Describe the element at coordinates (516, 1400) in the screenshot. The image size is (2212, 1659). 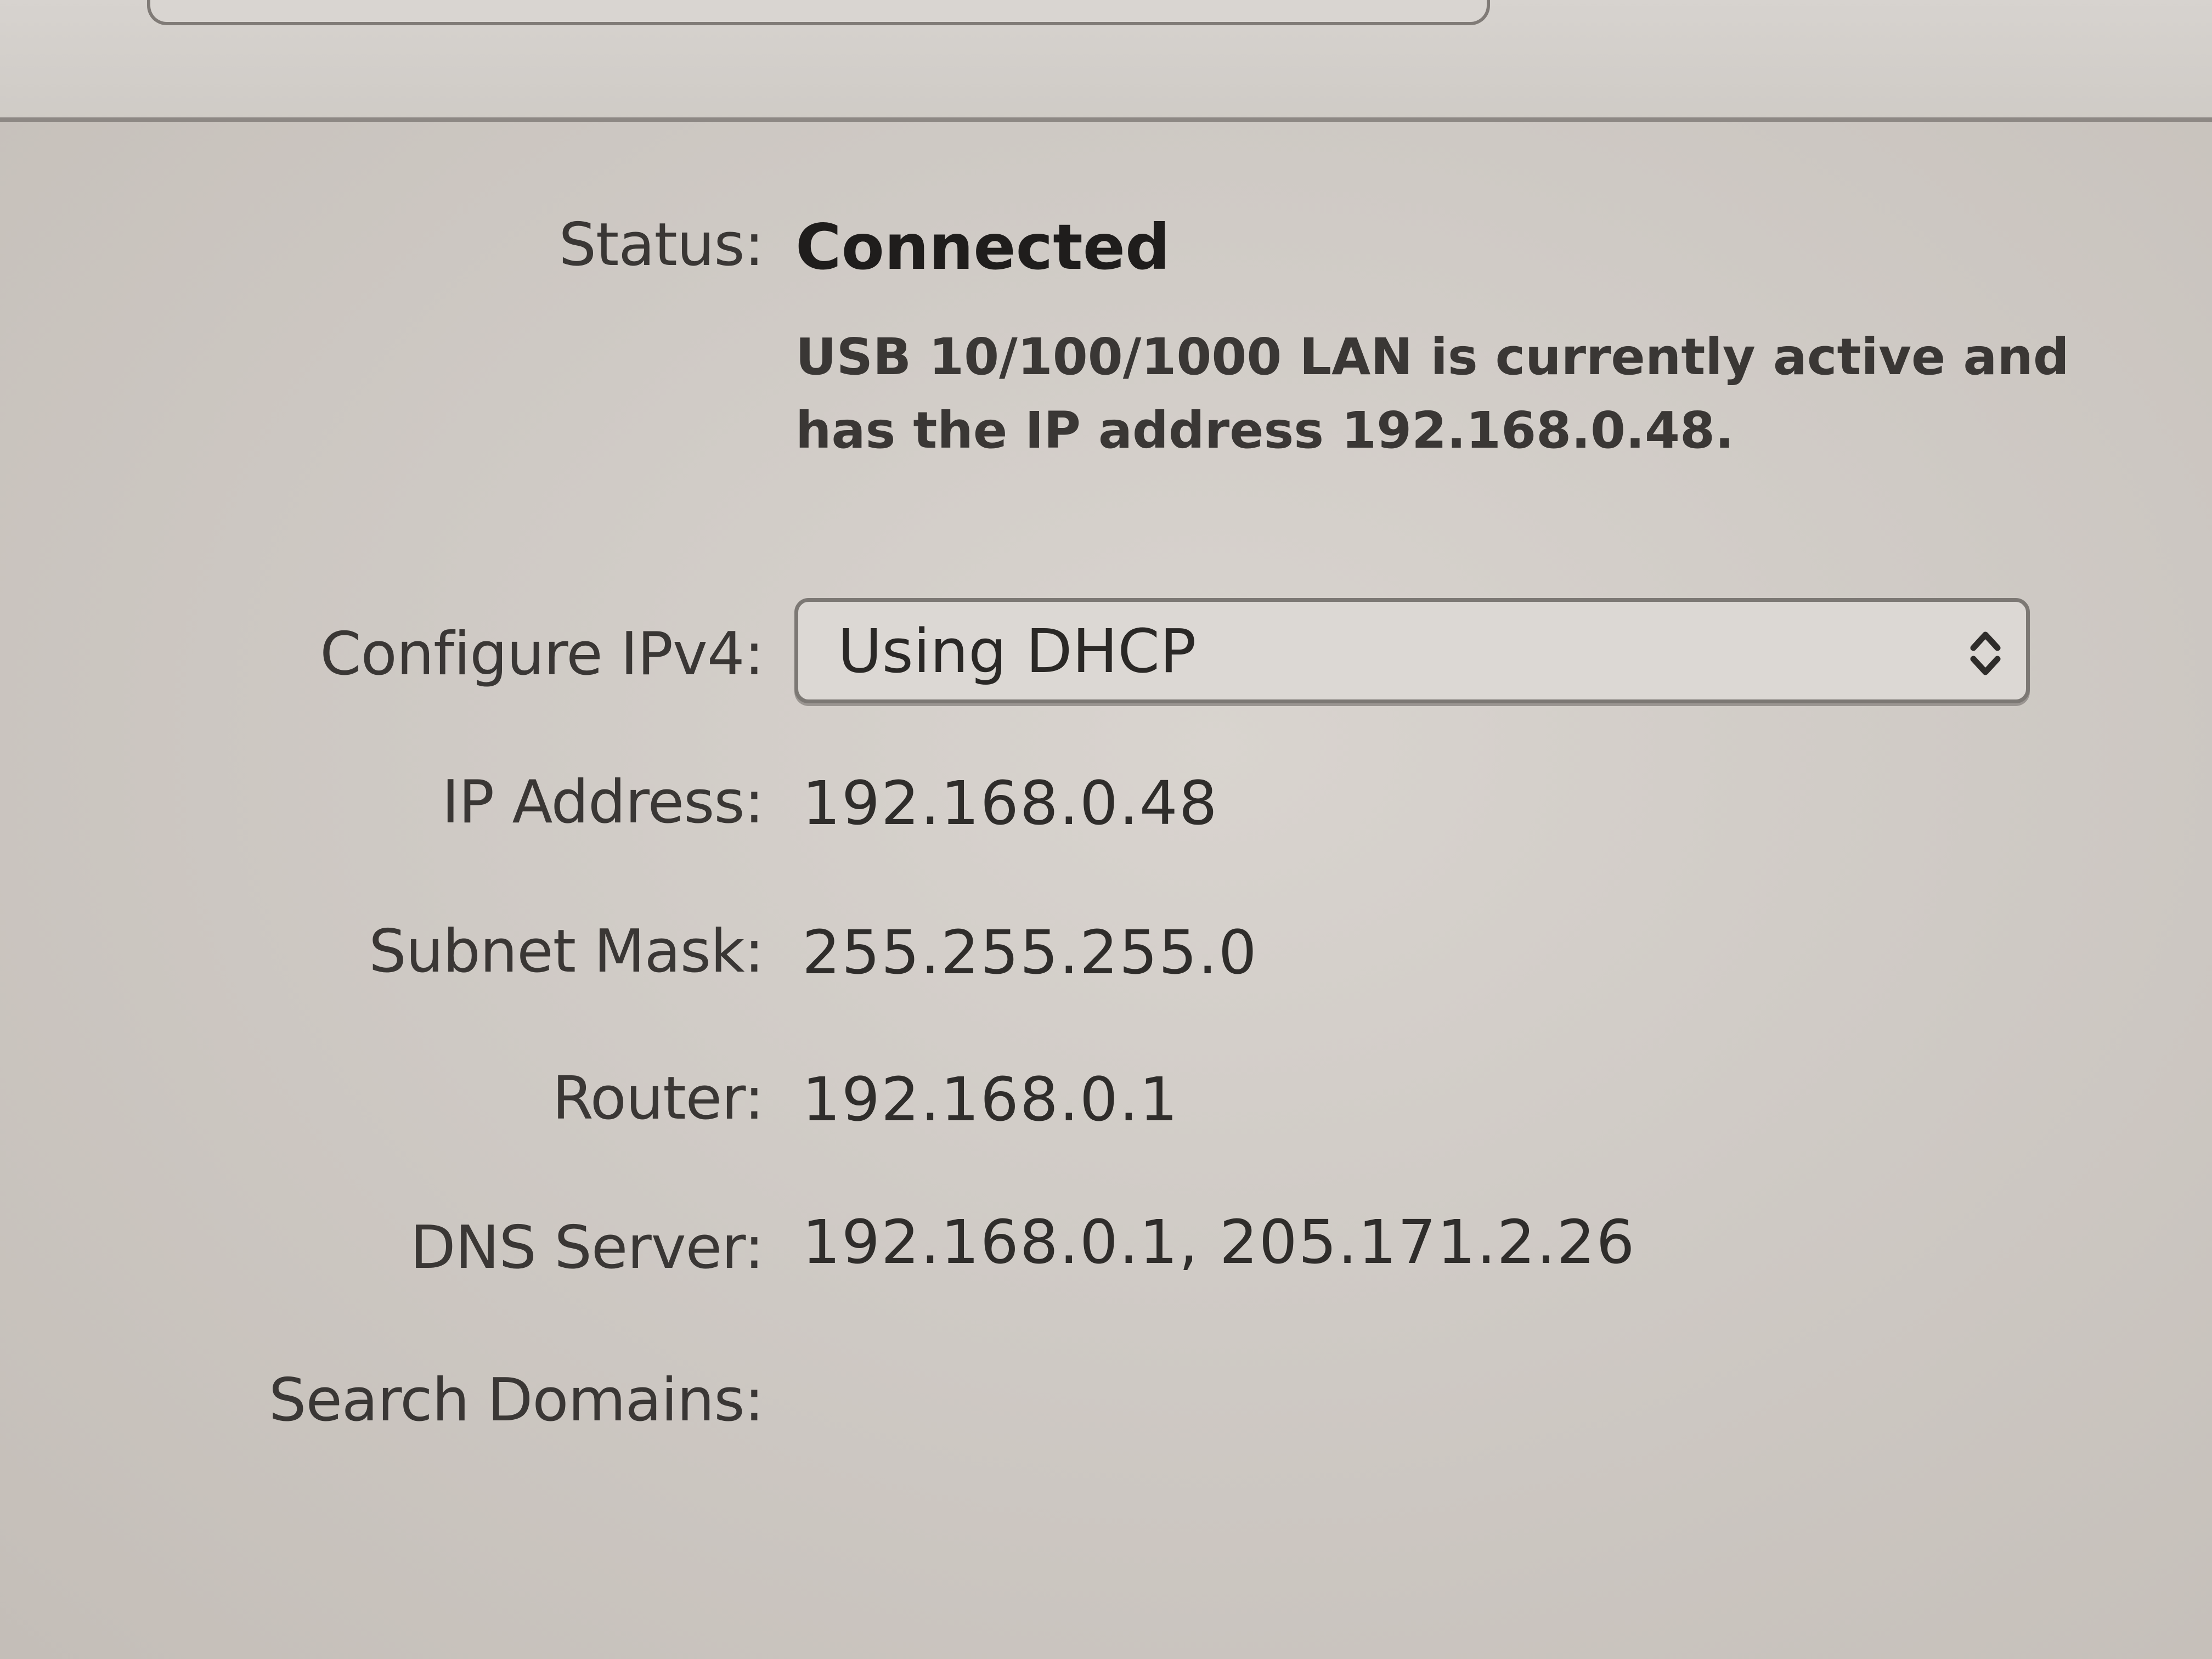
I see `search-domains-label: Search Domains:` at that location.